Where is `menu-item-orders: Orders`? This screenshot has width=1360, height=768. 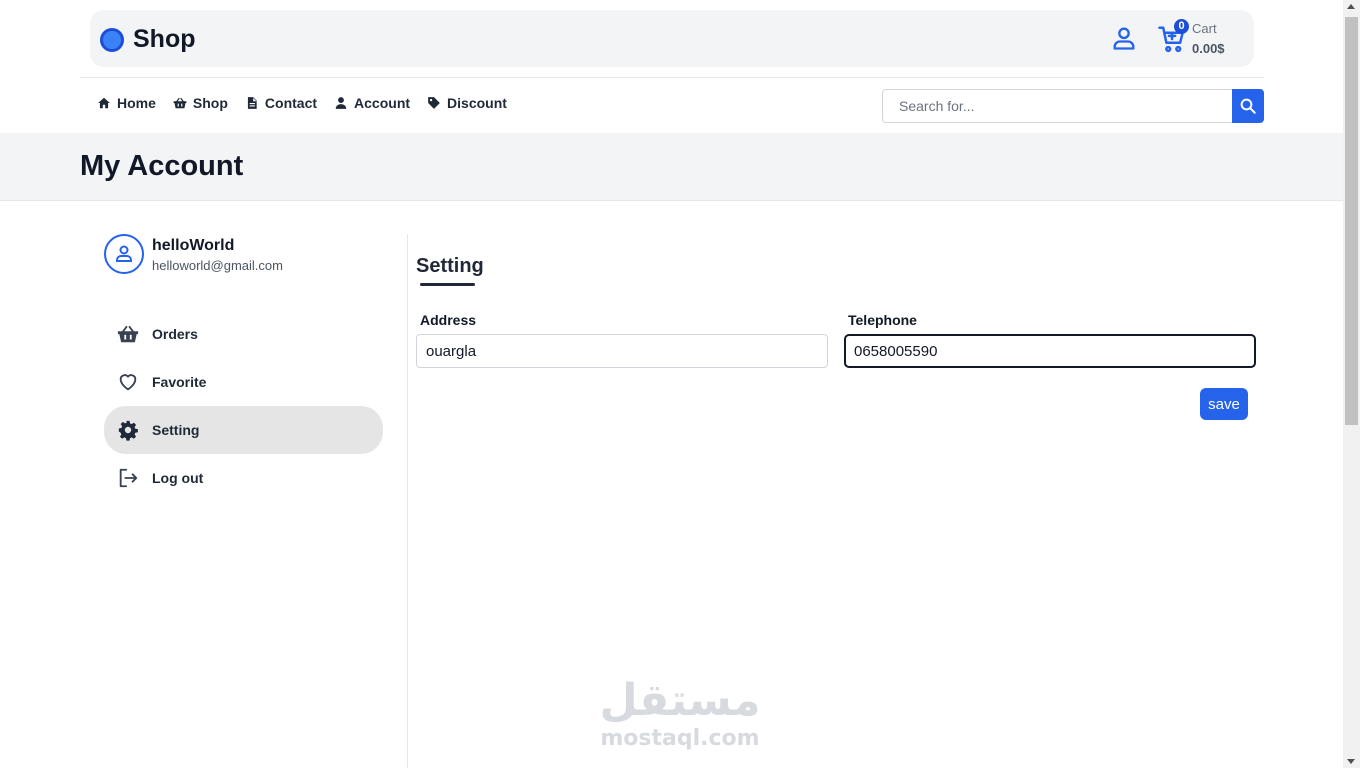 menu-item-orders: Orders is located at coordinates (243, 334).